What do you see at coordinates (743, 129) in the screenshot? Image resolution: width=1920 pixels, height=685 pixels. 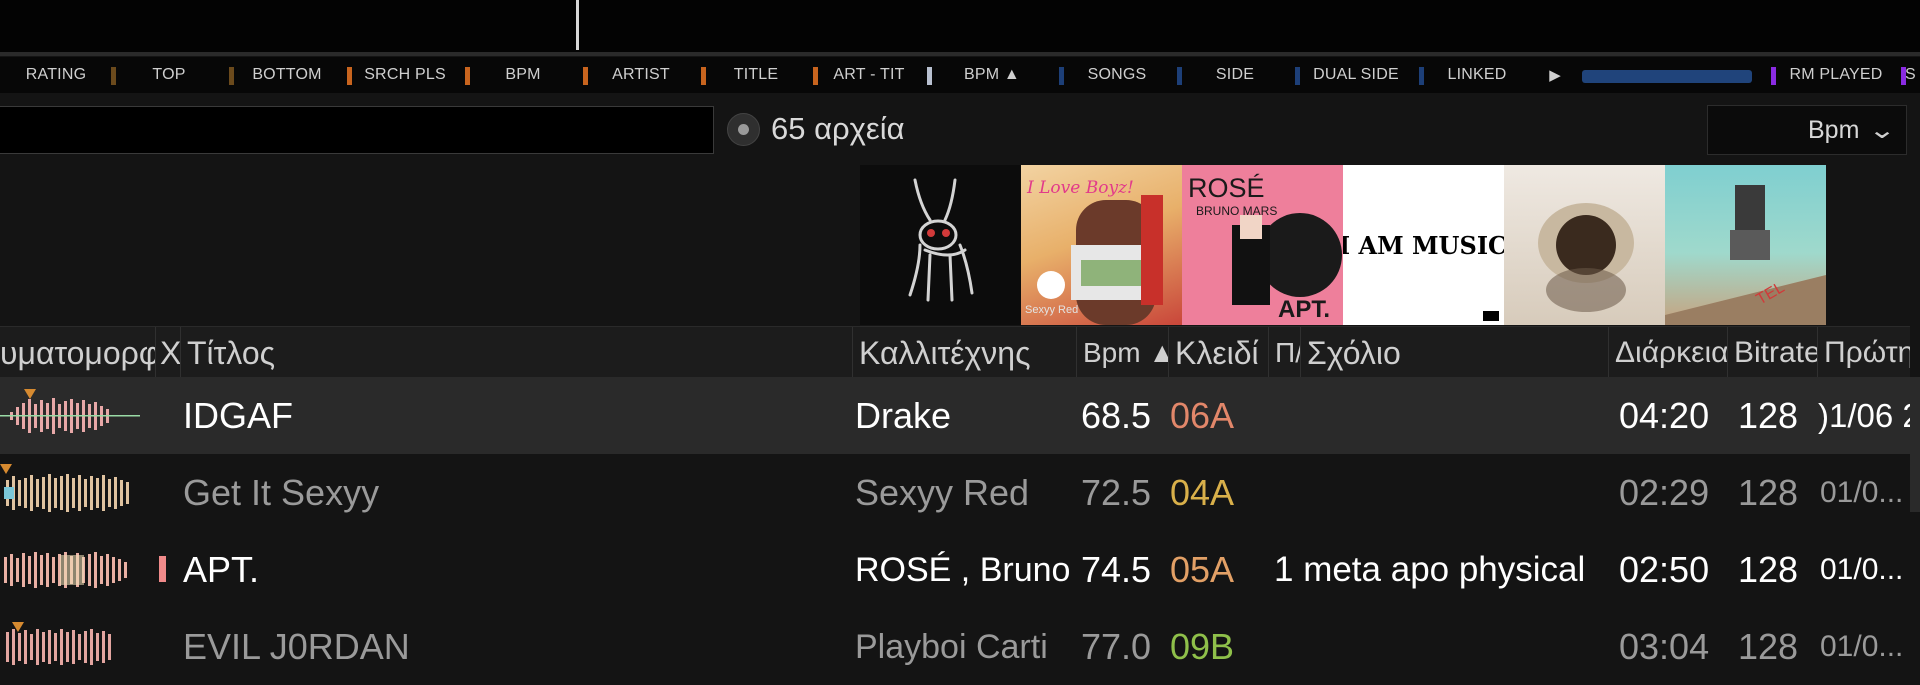 I see `filter-radio-icon` at bounding box center [743, 129].